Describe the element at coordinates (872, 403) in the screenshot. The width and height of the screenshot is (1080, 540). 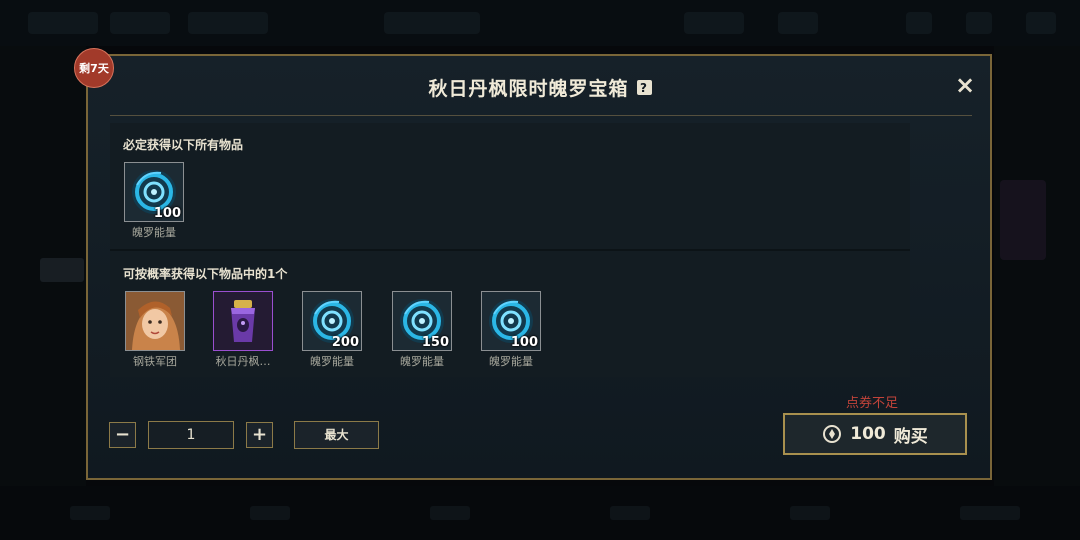
I see `insufficient-funds-warning: 点券不足` at that location.